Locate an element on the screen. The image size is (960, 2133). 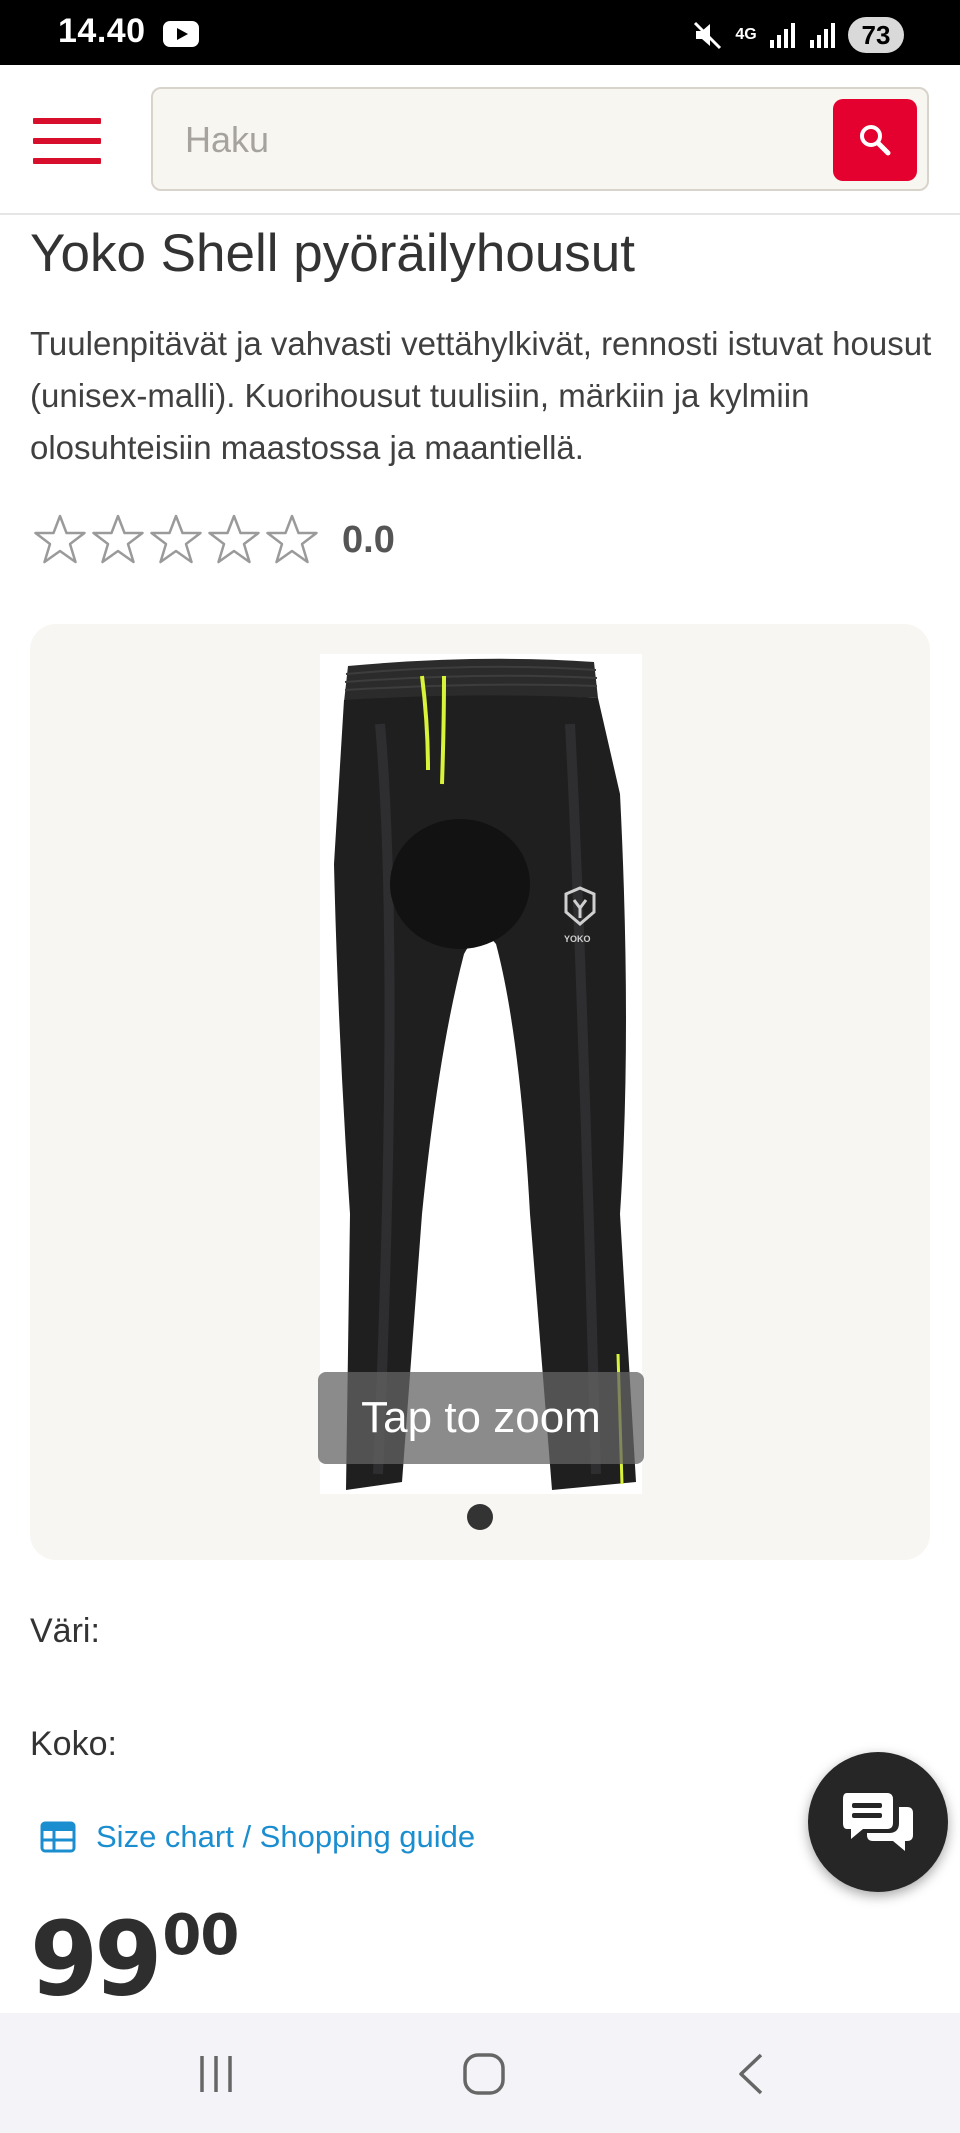
product-title: Yoko Shell pyöräilyhousut is located at coordinates (332, 253).